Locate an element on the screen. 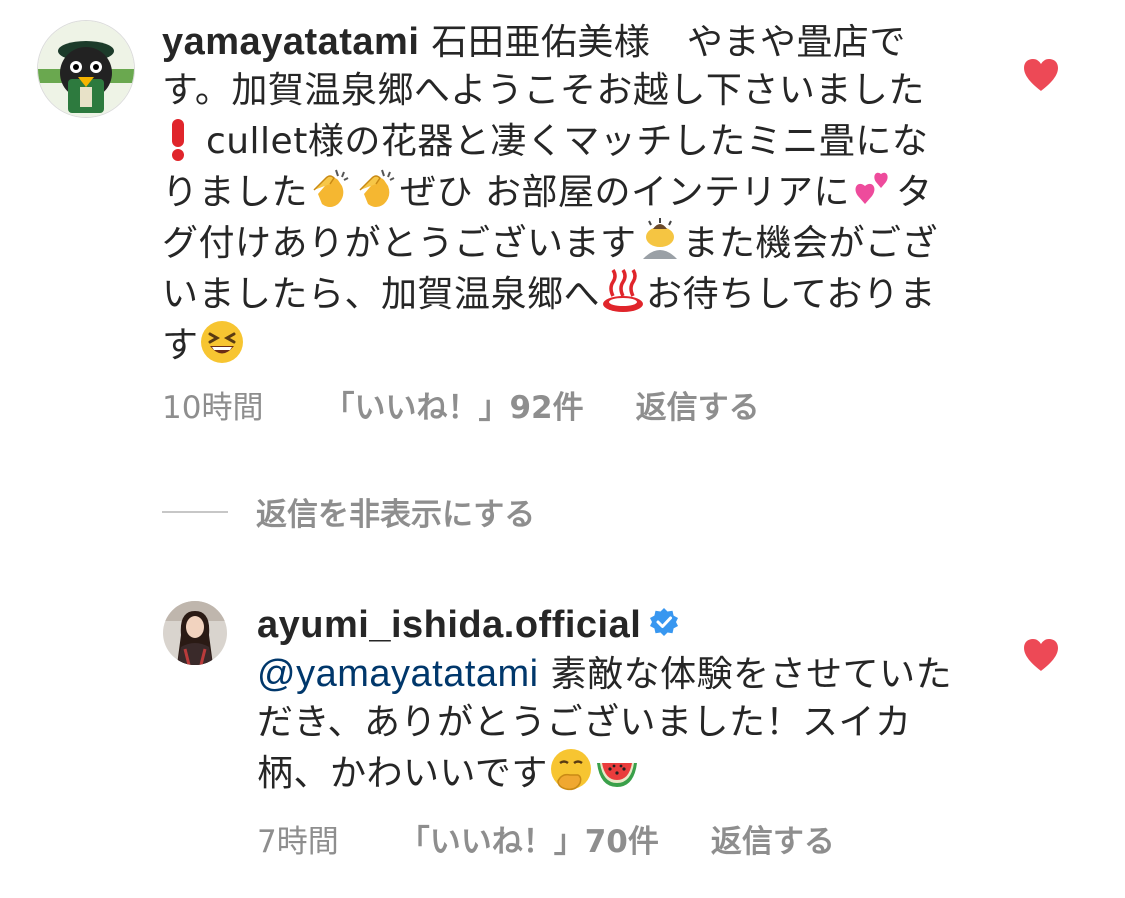 The height and width of the screenshot is (898, 1125). bird-mascot-avatar-icon is located at coordinates (86, 69).